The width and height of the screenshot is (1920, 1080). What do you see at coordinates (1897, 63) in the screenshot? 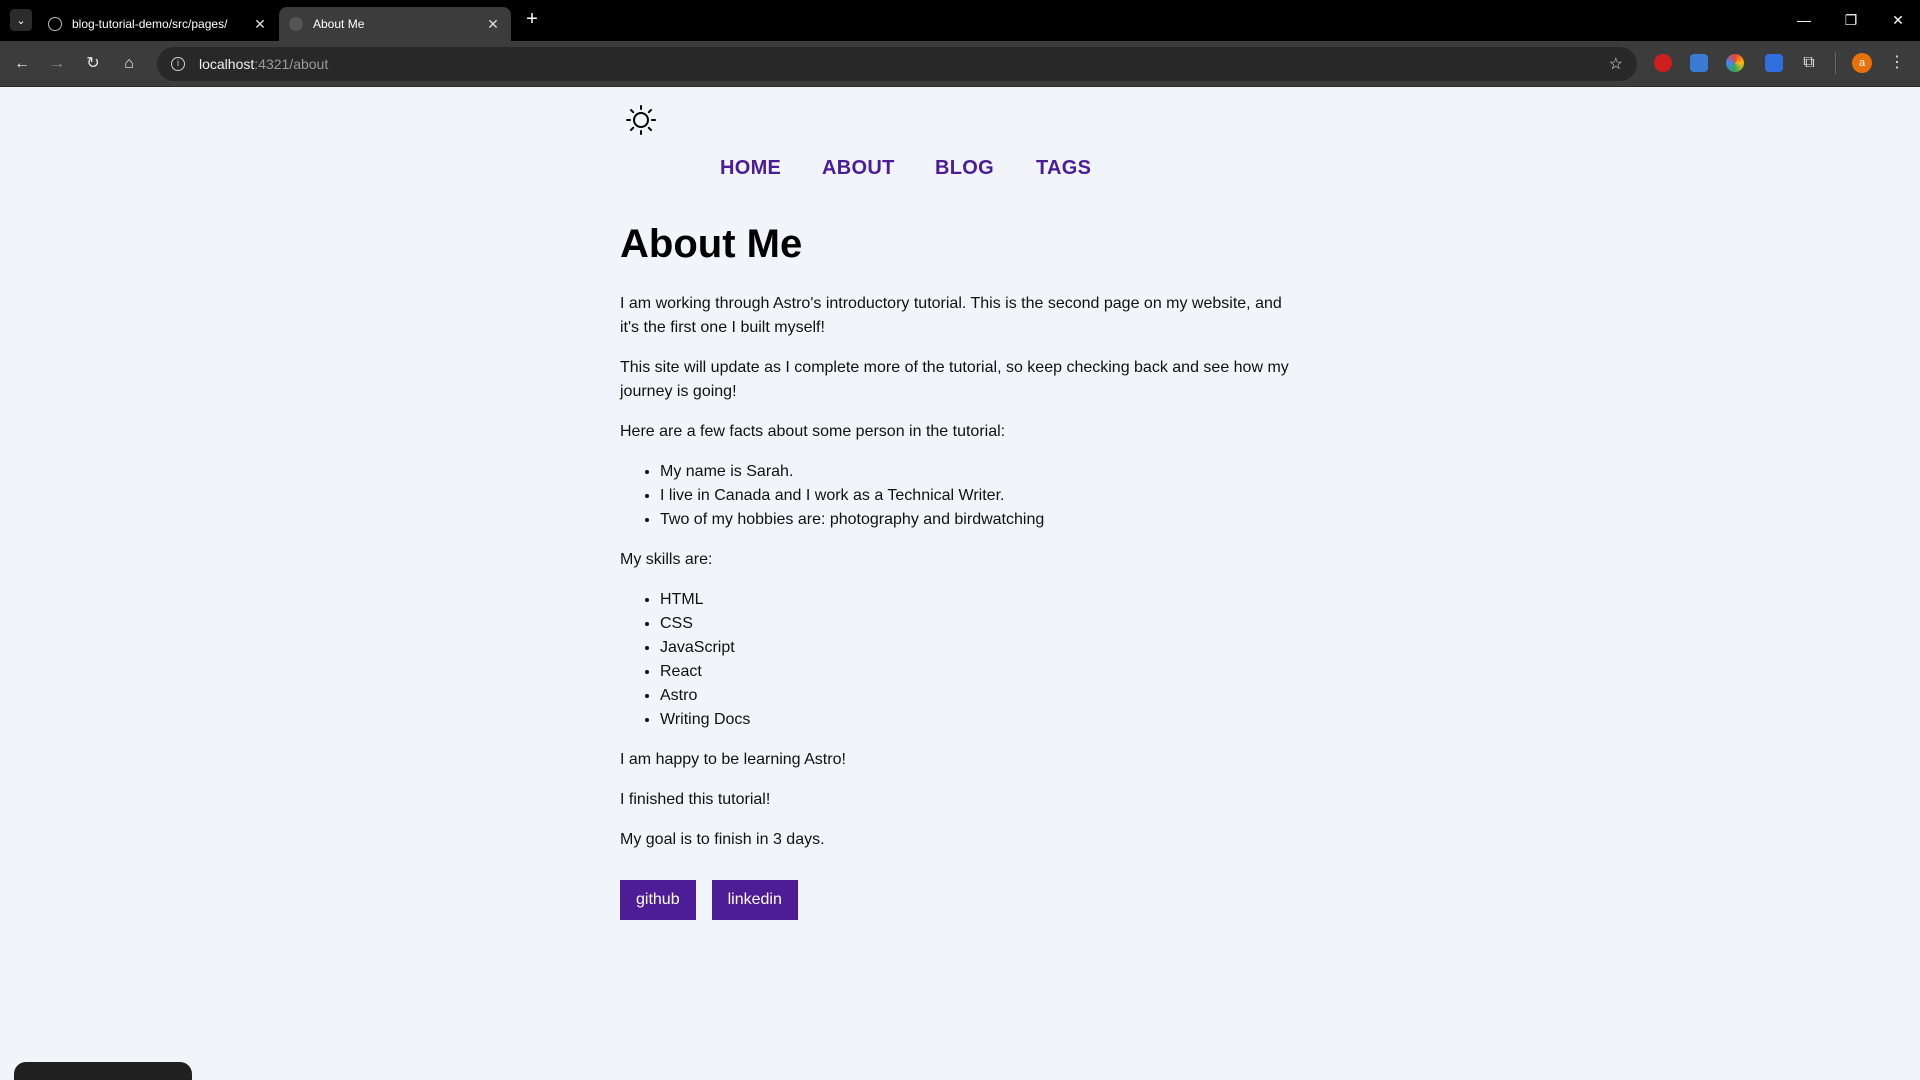
I see `browser-menu-icon: ⋮` at bounding box center [1897, 63].